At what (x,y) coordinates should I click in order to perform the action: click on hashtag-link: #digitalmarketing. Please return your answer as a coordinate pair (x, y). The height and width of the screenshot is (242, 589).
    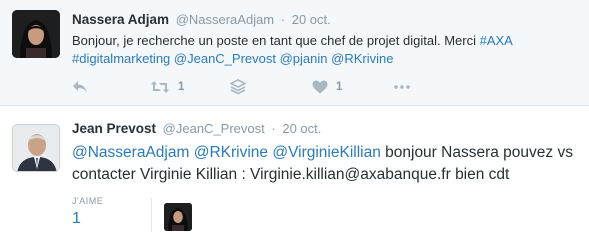
    Looking at the image, I should click on (121, 58).